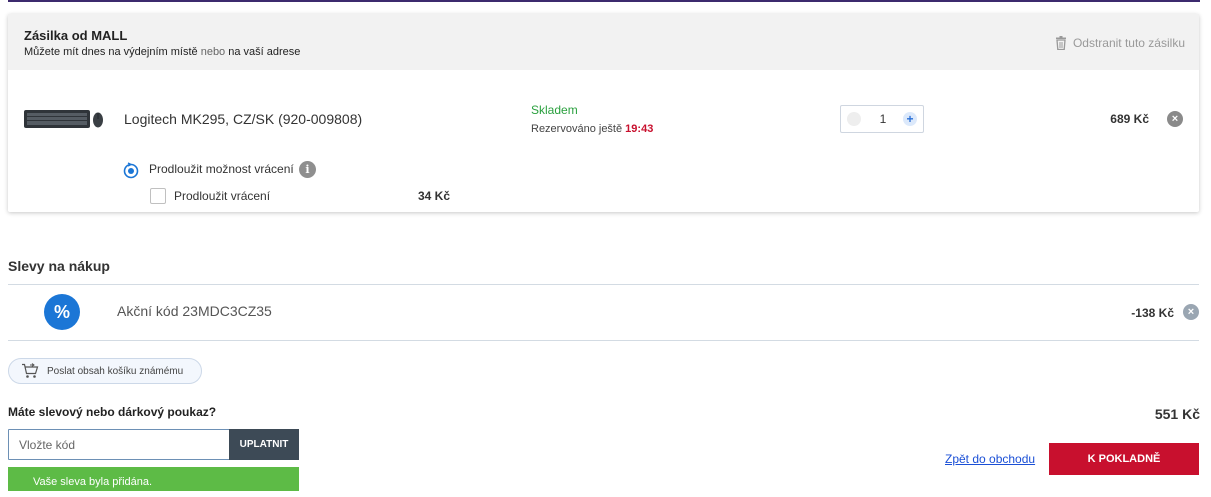 The height and width of the screenshot is (497, 1211). Describe the element at coordinates (62, 312) in the screenshot. I see `percent-icon: %` at that location.